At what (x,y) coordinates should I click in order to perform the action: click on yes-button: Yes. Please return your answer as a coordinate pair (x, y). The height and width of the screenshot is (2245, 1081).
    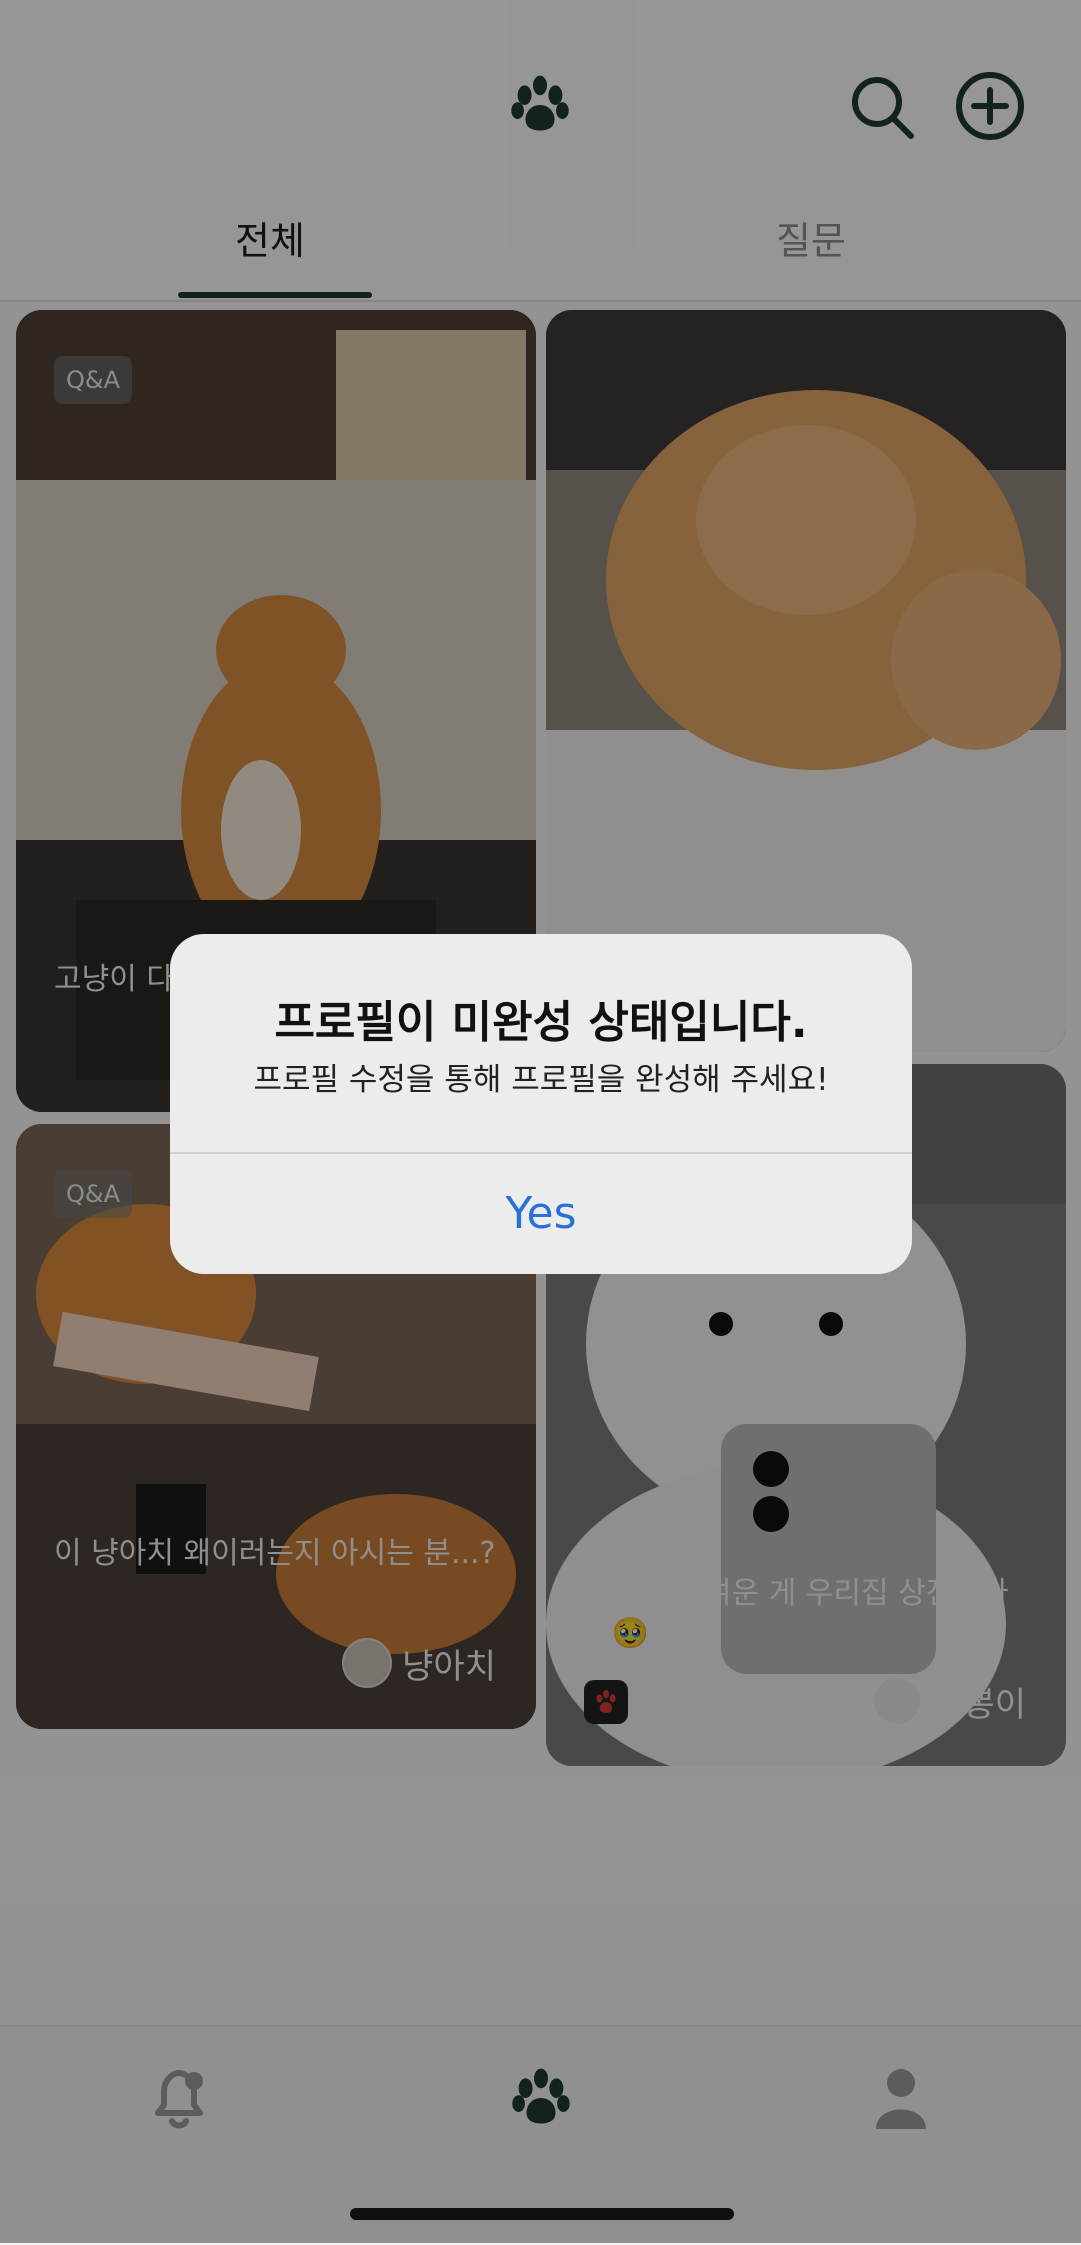
    Looking at the image, I should click on (541, 1213).